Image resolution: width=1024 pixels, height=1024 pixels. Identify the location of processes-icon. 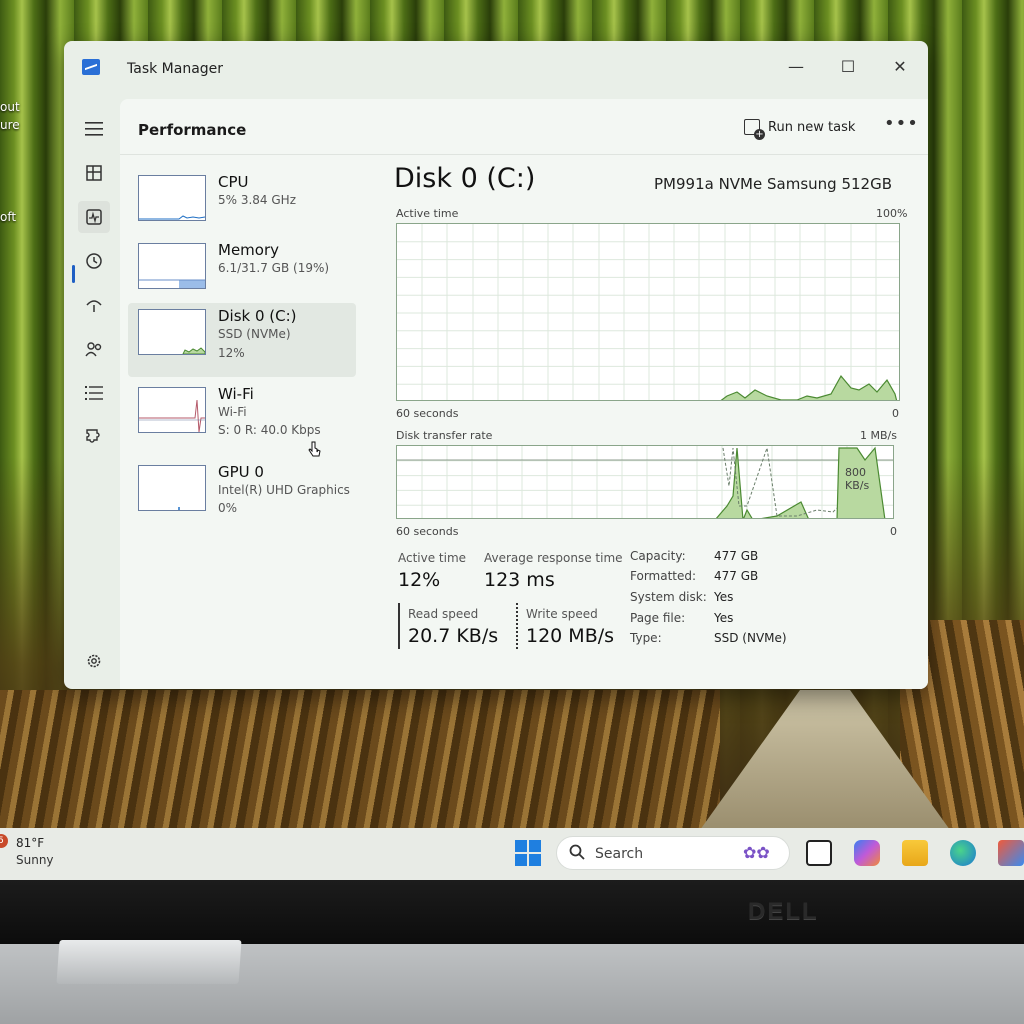
(94, 173).